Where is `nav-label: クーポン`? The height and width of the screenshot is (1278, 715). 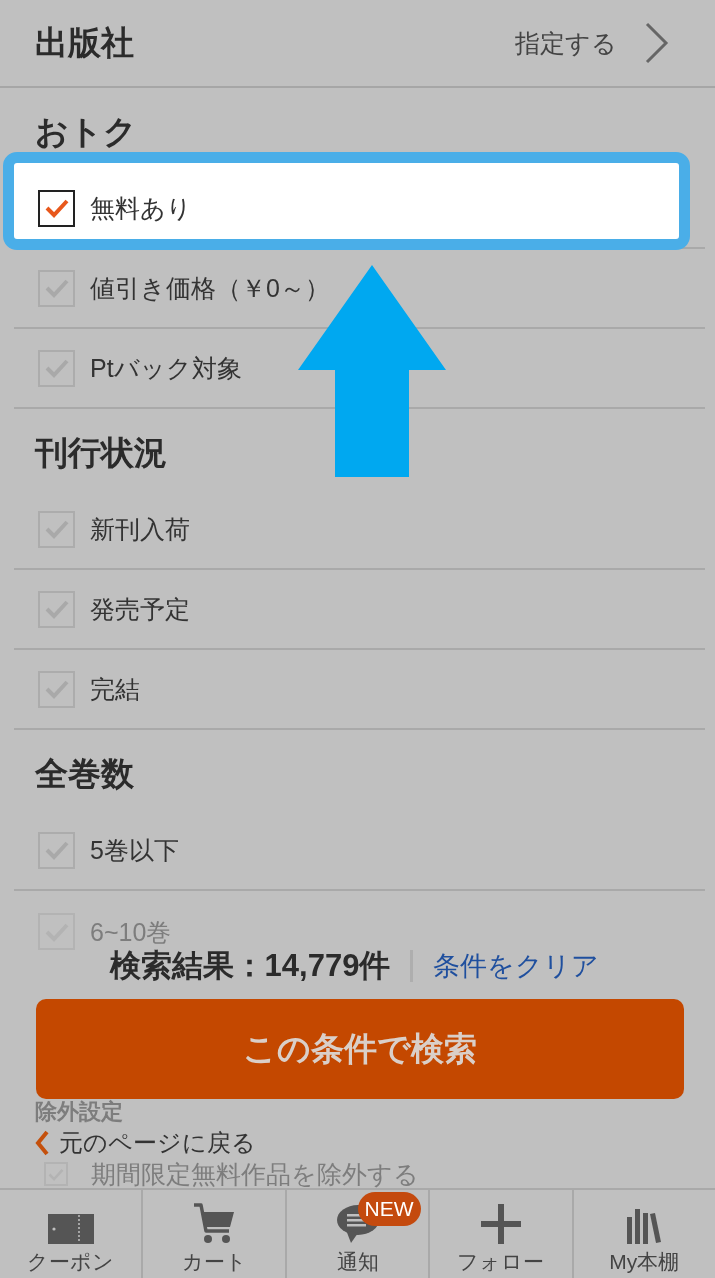 nav-label: クーポン is located at coordinates (71, 1262).